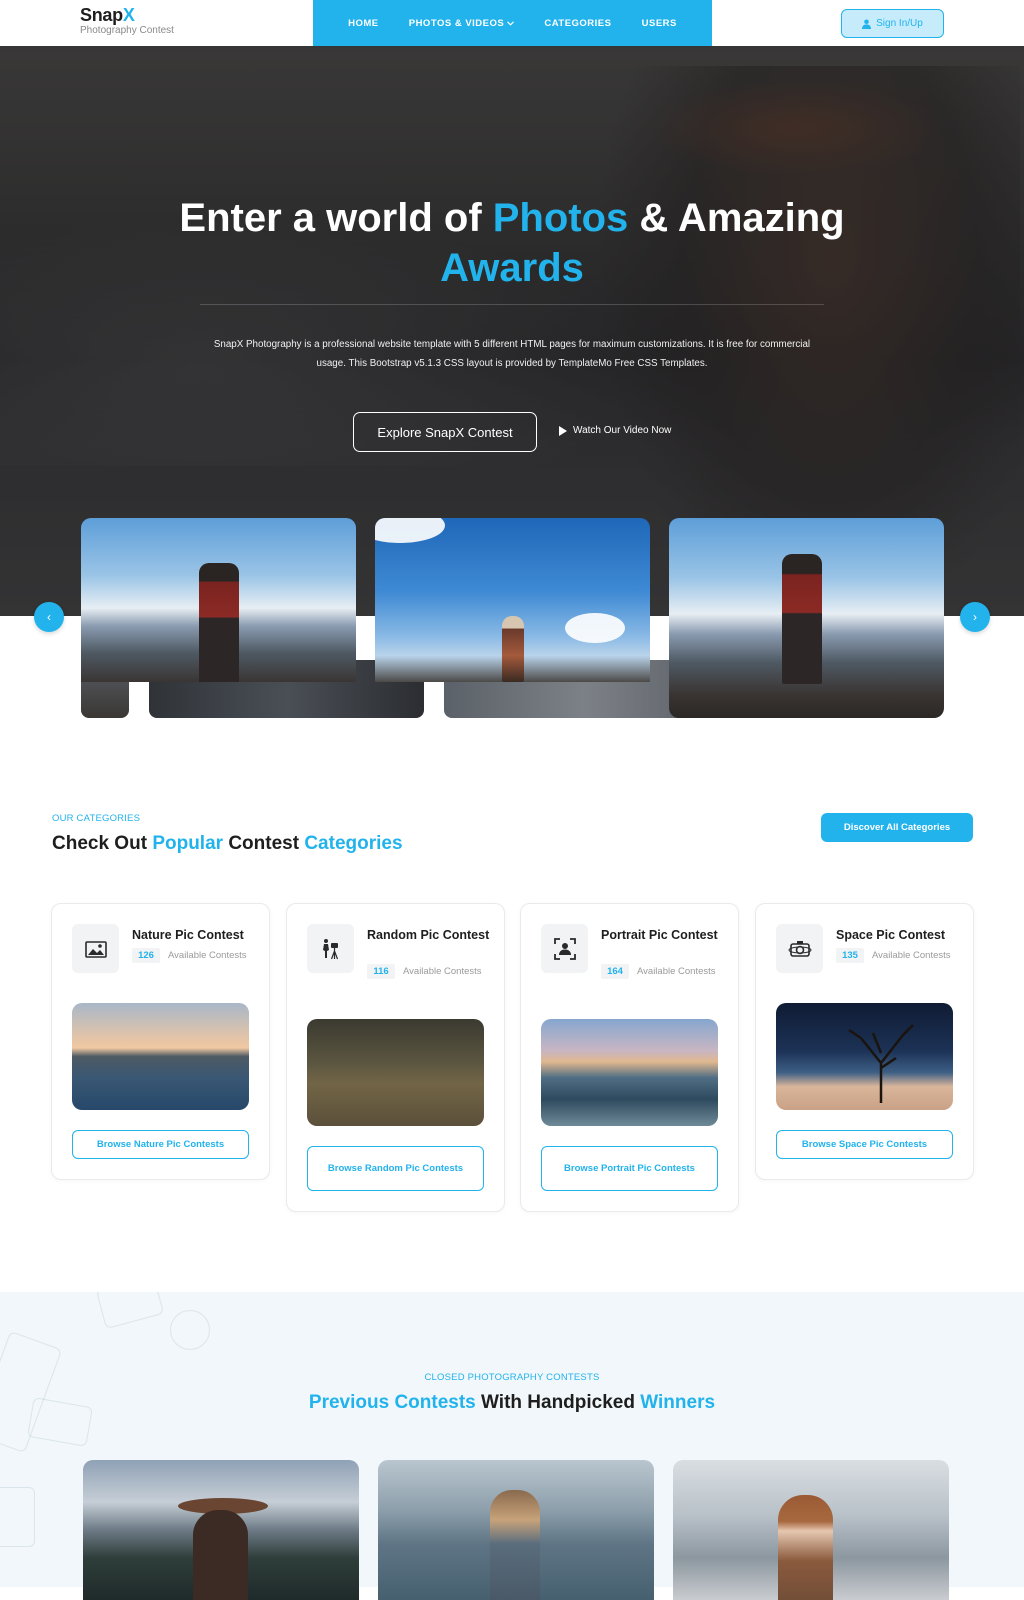 Image resolution: width=1024 pixels, height=1600 pixels. What do you see at coordinates (330, 948) in the screenshot?
I see `photographer-tripod-icon` at bounding box center [330, 948].